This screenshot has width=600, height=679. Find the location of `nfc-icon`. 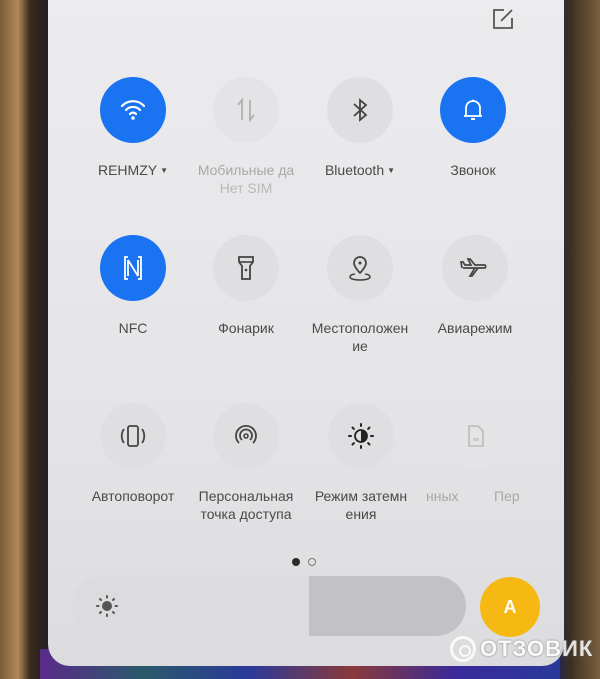

nfc-icon is located at coordinates (133, 268).